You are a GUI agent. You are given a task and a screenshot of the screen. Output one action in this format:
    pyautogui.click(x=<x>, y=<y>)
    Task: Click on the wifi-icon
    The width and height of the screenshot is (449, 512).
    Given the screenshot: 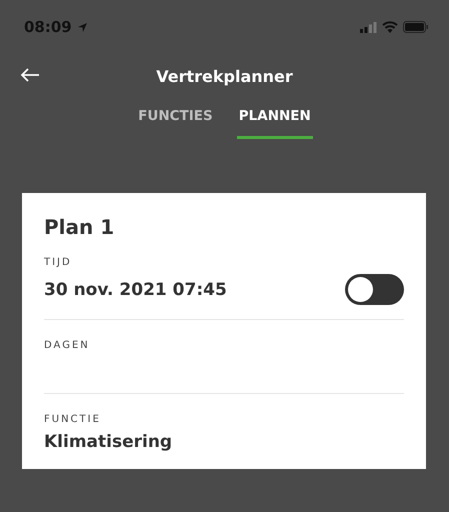 What is the action you would take?
    pyautogui.click(x=390, y=27)
    